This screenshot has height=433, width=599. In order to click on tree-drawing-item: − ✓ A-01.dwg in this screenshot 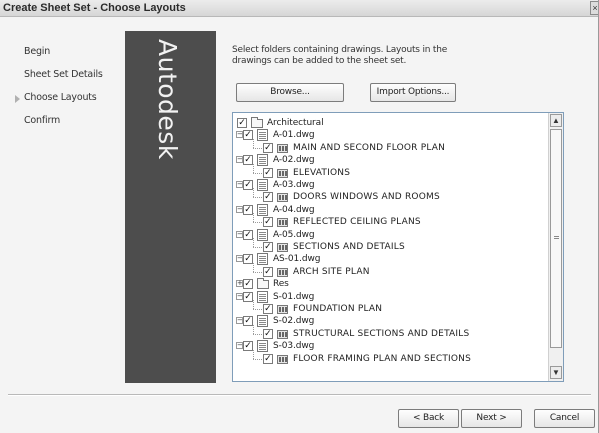, I will do `click(389, 135)`.